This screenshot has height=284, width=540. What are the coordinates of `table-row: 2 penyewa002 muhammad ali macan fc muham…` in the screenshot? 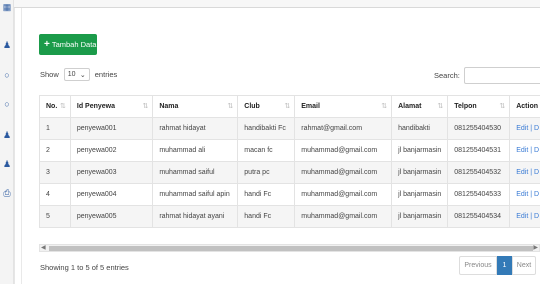 It's located at (289, 150).